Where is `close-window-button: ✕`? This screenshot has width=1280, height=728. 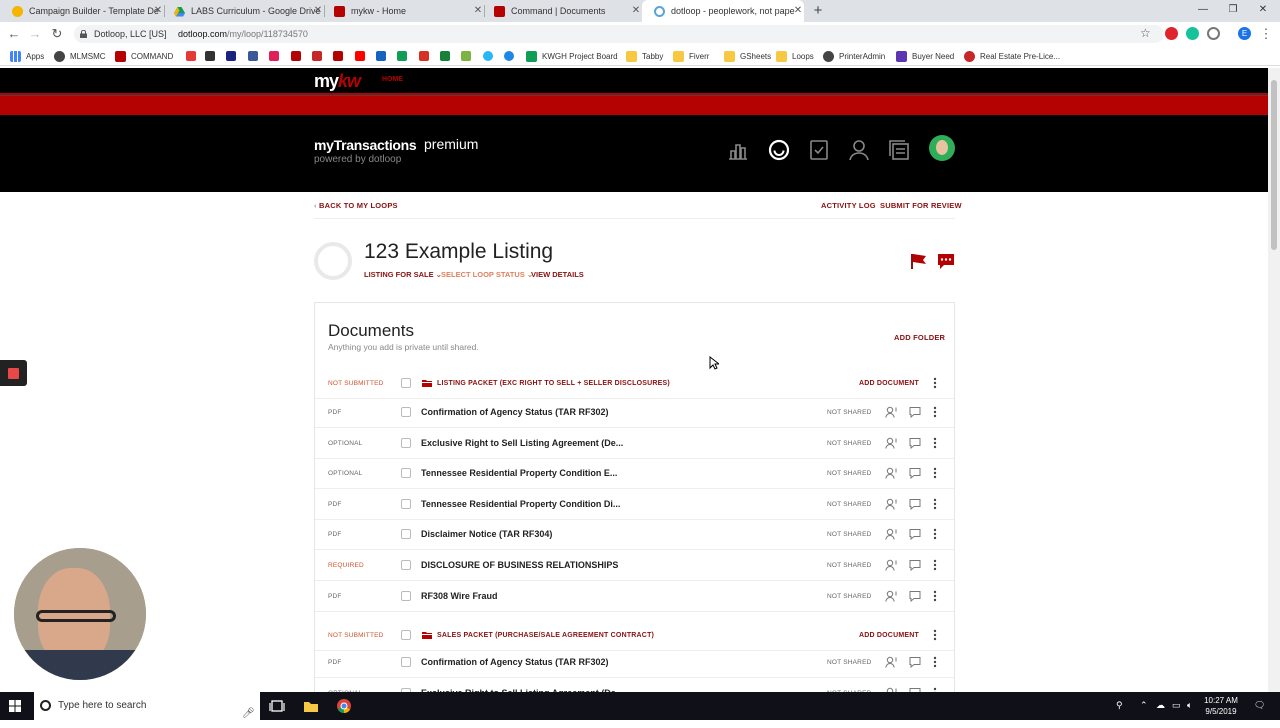 close-window-button: ✕ is located at coordinates (1263, 11).